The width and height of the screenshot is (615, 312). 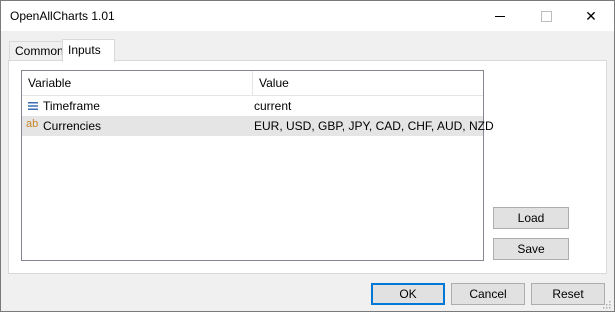 What do you see at coordinates (88, 50) in the screenshot?
I see `tab-inputs: Inputs` at bounding box center [88, 50].